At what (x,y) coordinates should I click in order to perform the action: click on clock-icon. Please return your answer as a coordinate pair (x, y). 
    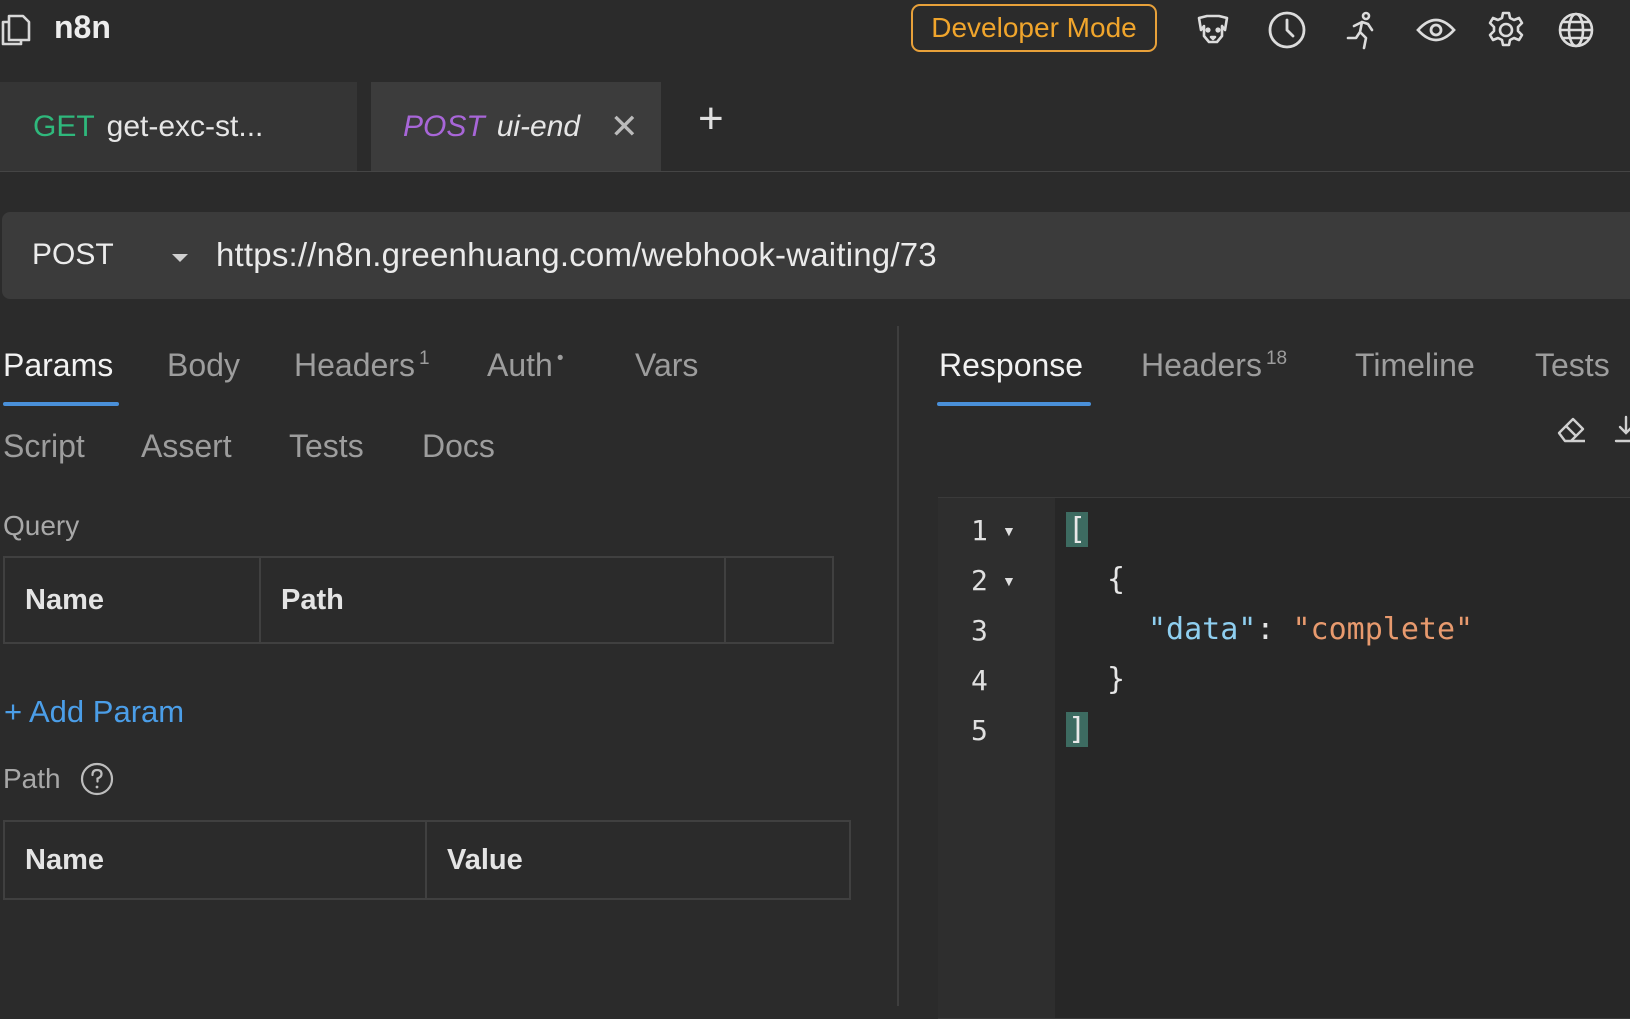
    Looking at the image, I should click on (1287, 30).